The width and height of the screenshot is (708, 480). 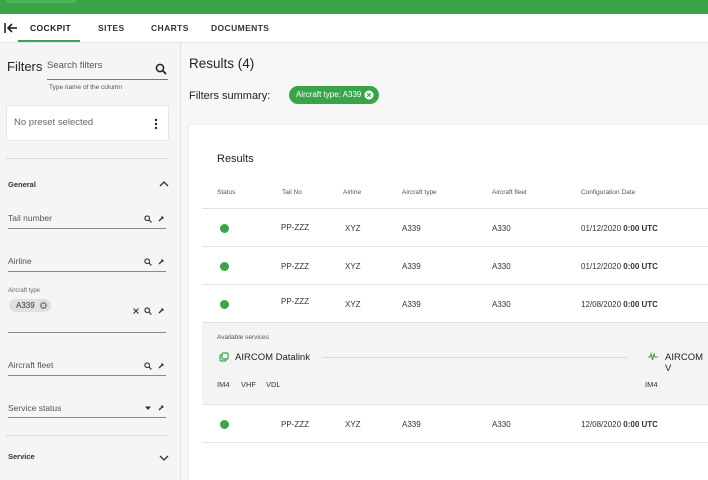 What do you see at coordinates (170, 28) in the screenshot?
I see `tab-charts: CHARTS` at bounding box center [170, 28].